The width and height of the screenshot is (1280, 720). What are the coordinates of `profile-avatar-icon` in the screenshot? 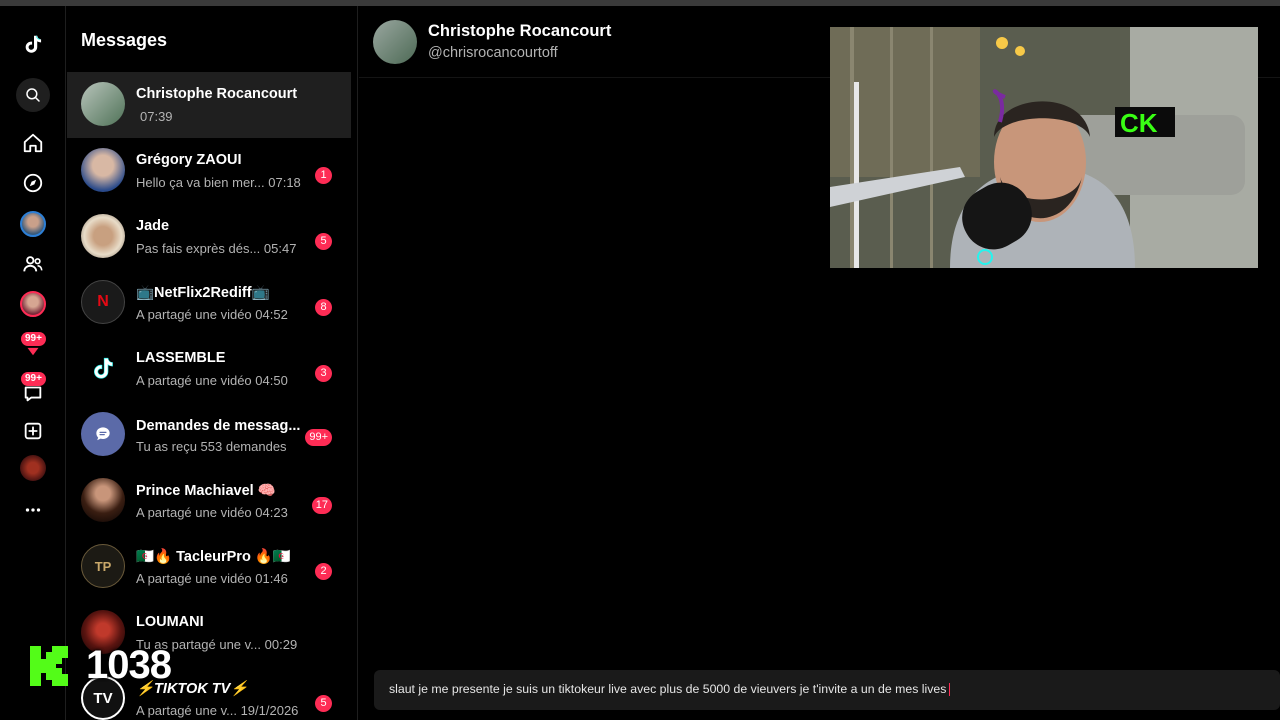 It's located at (33, 468).